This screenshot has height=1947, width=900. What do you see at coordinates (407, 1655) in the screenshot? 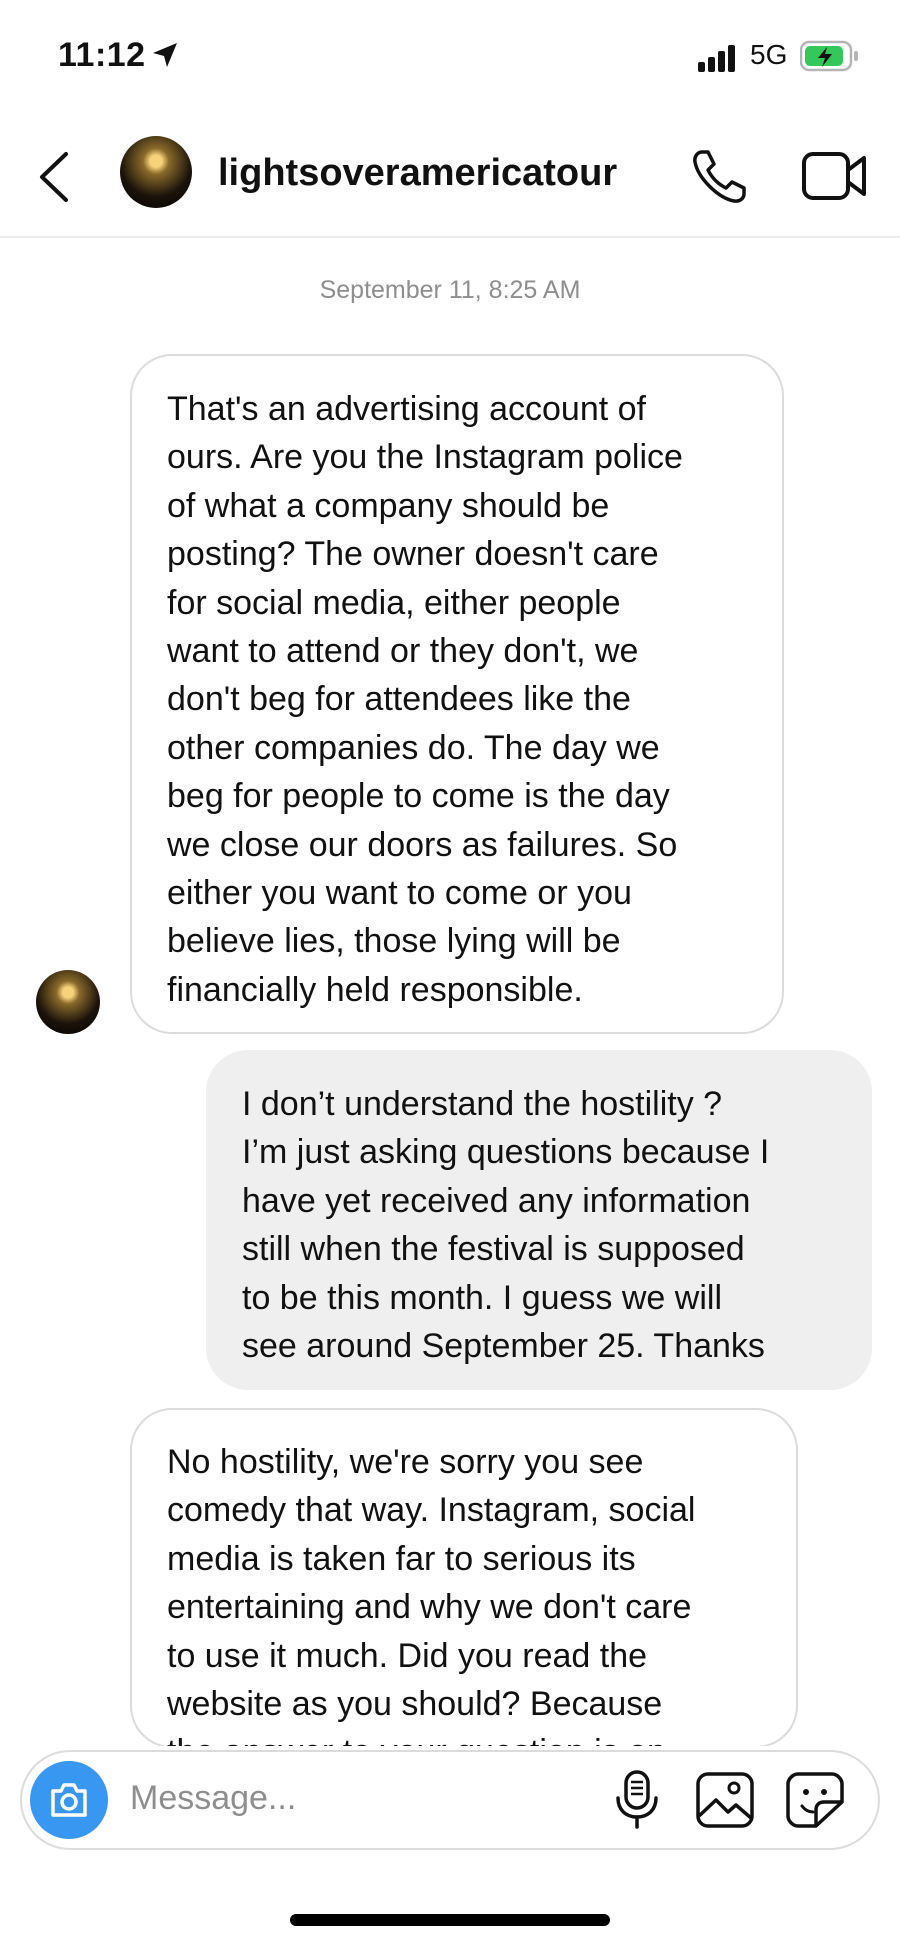
I see `message-line: to use it much. Did you read the` at bounding box center [407, 1655].